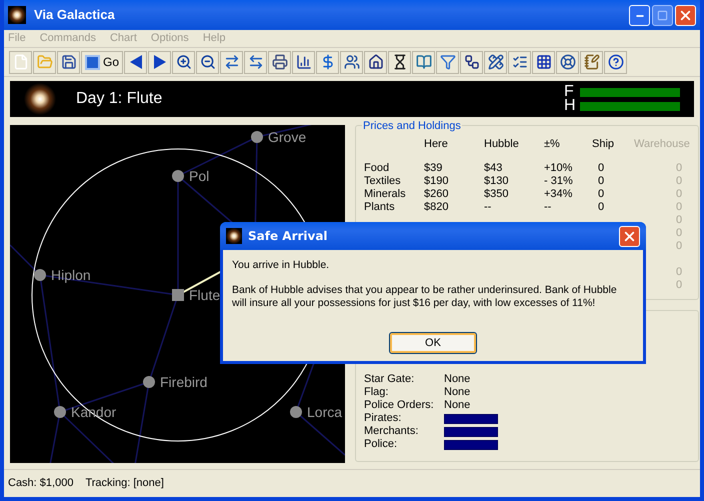 This screenshot has width=704, height=501. I want to click on column-header: Here, so click(436, 144).